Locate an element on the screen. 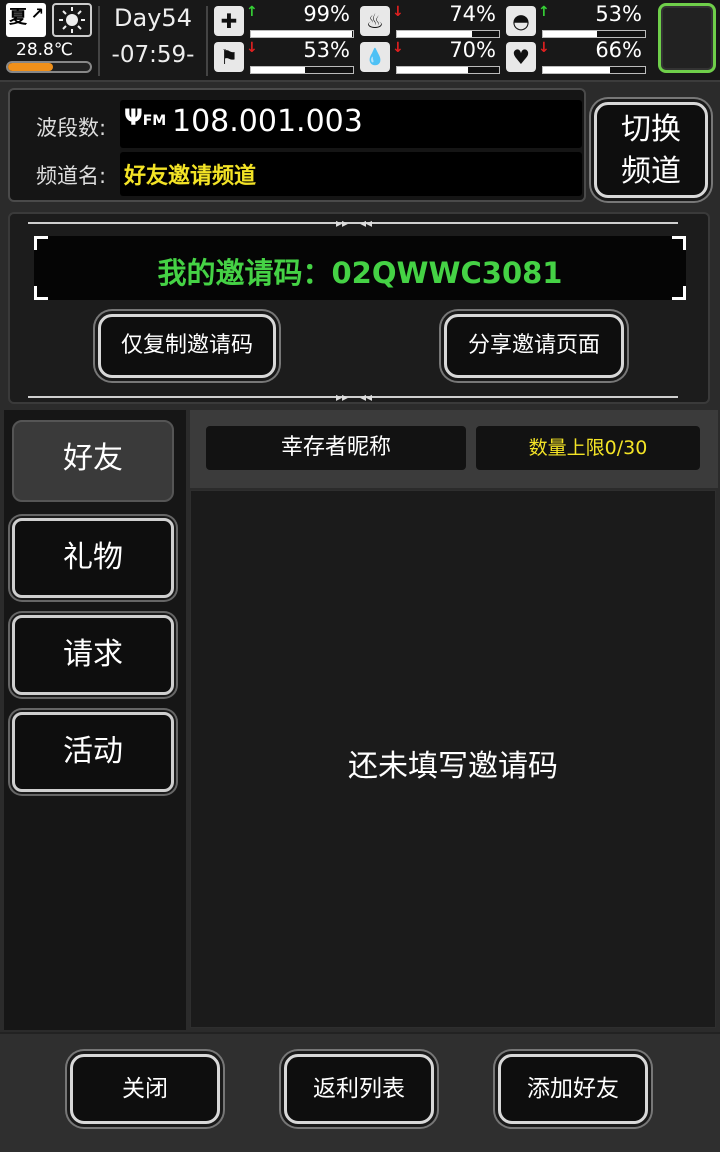 This screenshot has height=1152, width=720. add-friend-button: 添加好友 is located at coordinates (573, 1089).